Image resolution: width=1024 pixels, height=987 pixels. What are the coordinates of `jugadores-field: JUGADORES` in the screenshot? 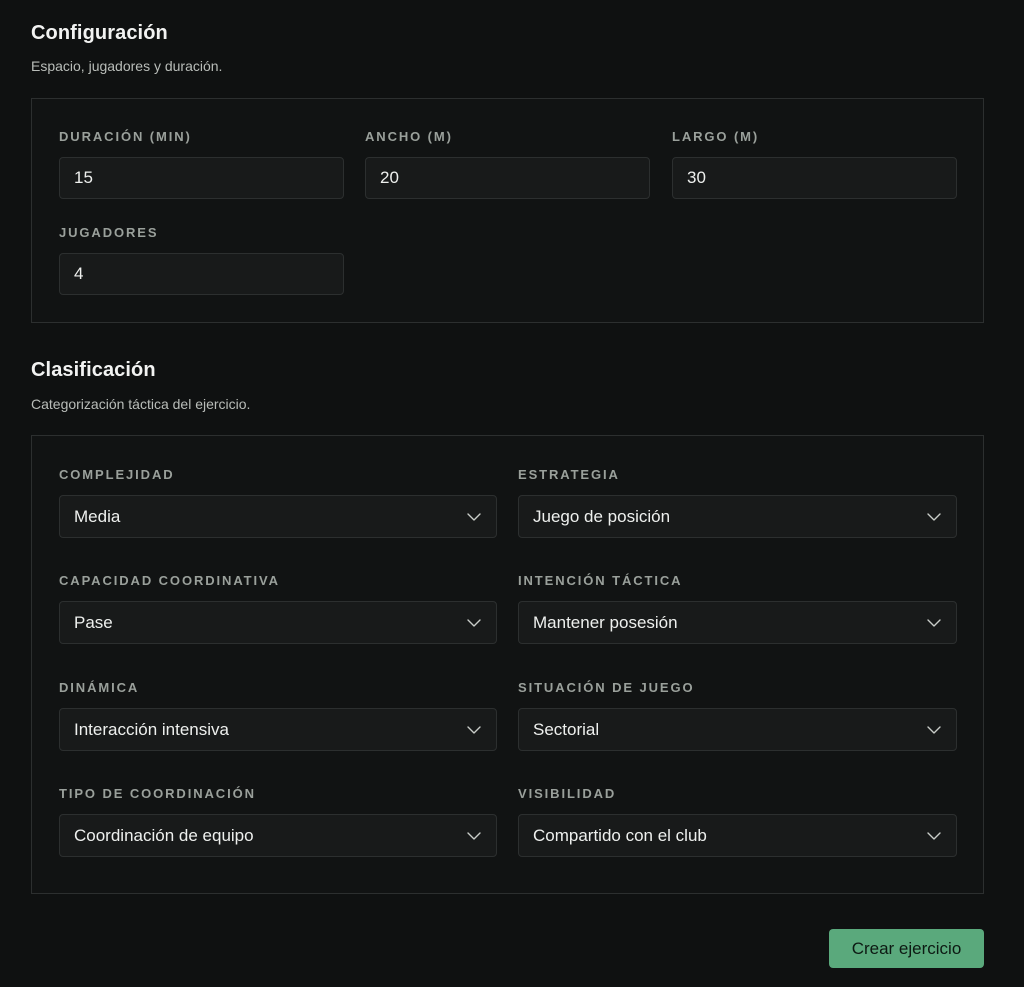 It's located at (201, 260).